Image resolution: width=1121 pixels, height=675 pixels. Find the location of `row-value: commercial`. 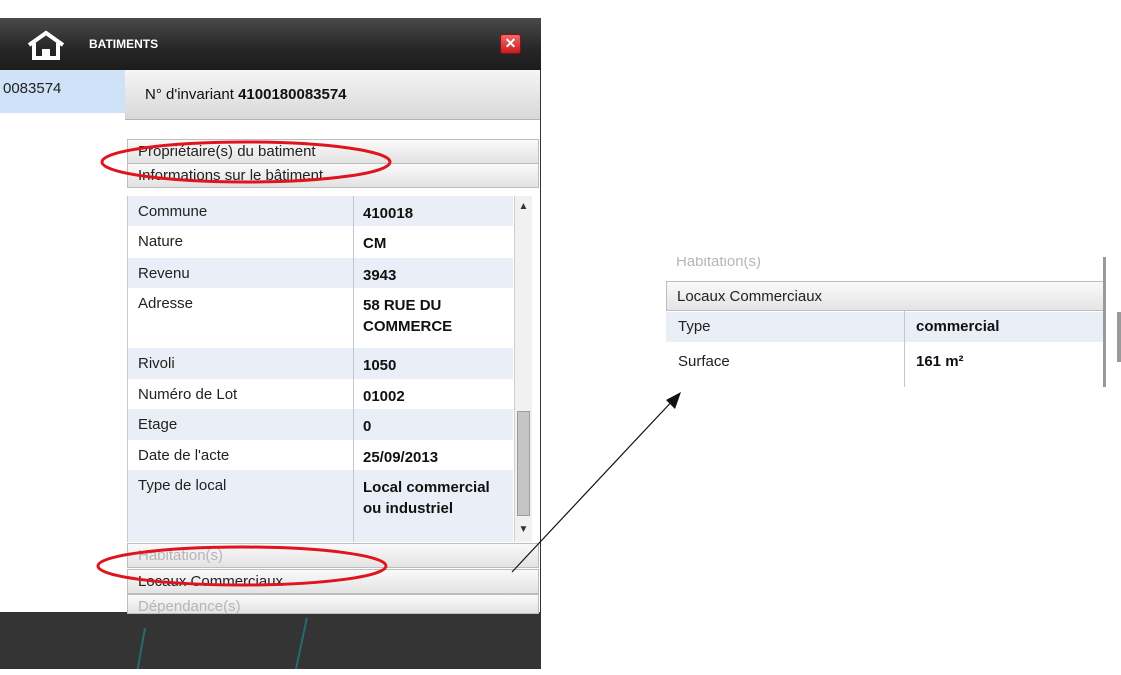

row-value: commercial is located at coordinates (958, 326).